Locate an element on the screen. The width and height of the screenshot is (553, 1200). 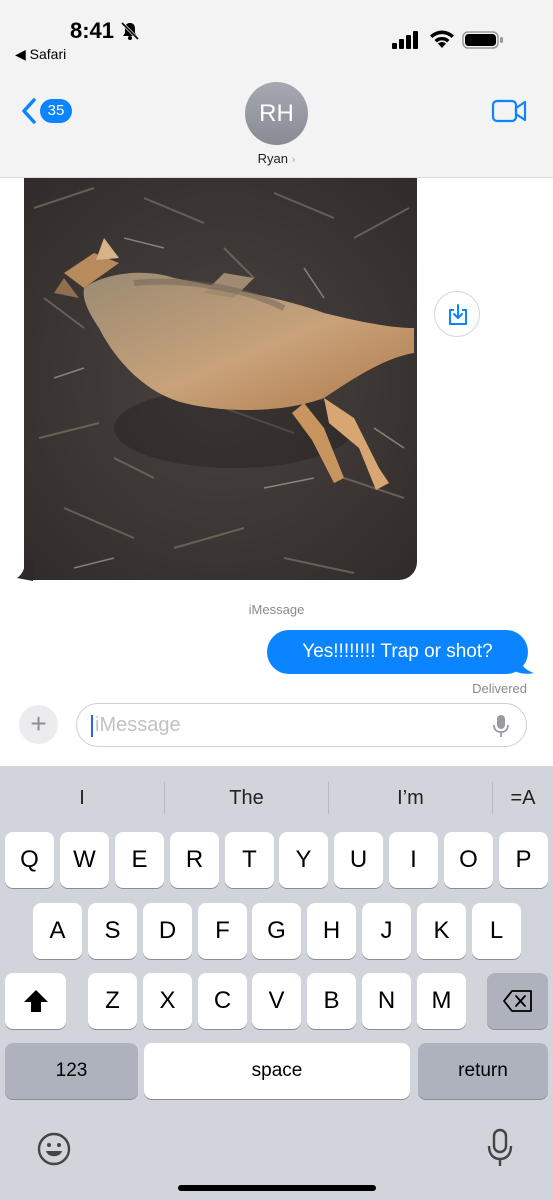
key-n: N is located at coordinates (386, 1001).